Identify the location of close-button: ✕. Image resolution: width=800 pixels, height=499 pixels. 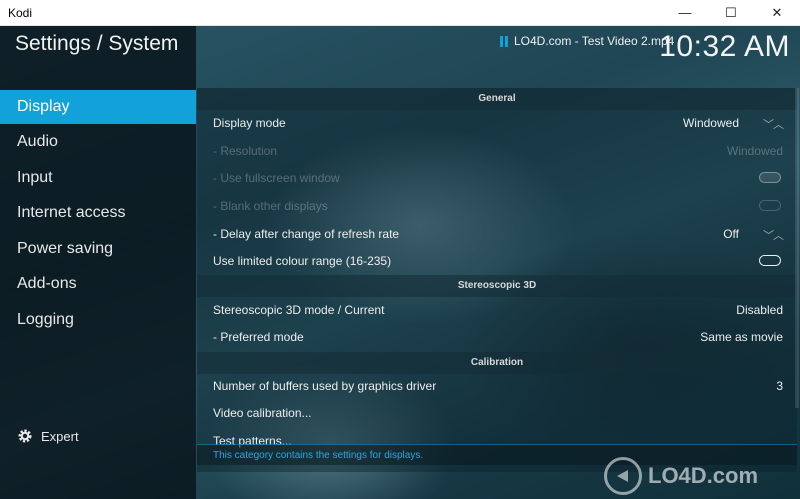
(777, 12).